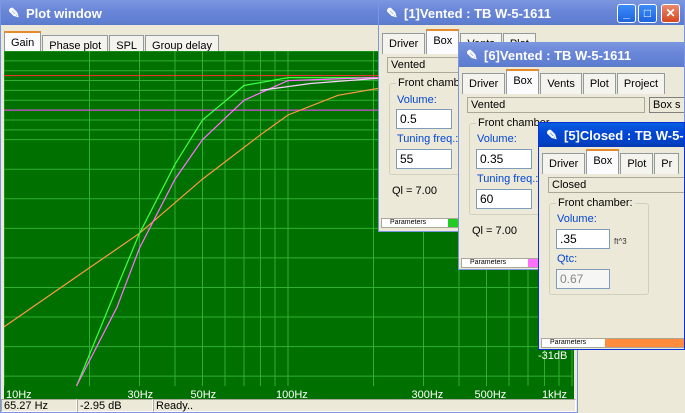 The width and height of the screenshot is (685, 413). I want to click on plot-statusbar: 65.27 Hz -2.95 dB Ready.., so click(288, 405).